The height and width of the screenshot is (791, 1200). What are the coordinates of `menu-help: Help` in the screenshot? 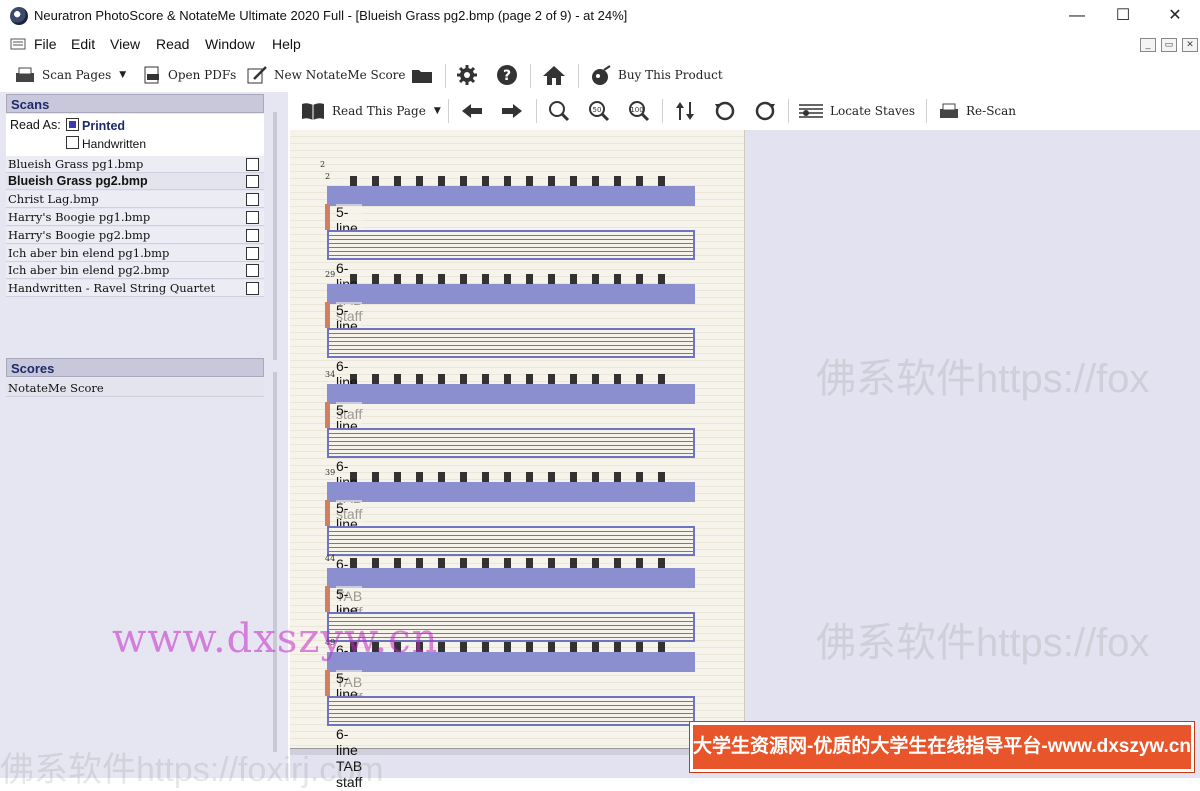 It's located at (286, 44).